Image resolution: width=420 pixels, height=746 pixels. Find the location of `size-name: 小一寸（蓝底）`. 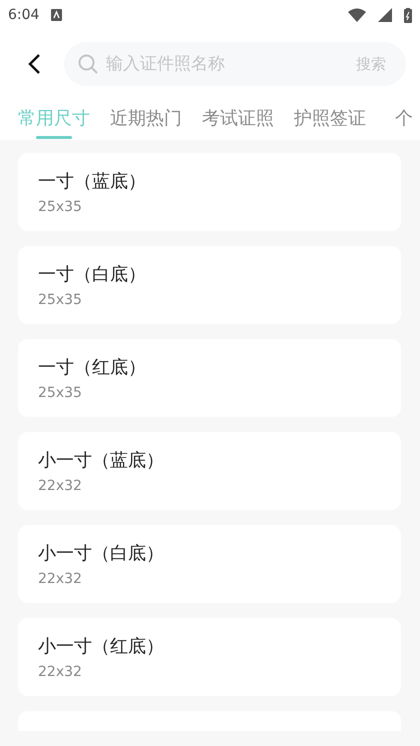

size-name: 小一寸（蓝底） is located at coordinates (101, 460).